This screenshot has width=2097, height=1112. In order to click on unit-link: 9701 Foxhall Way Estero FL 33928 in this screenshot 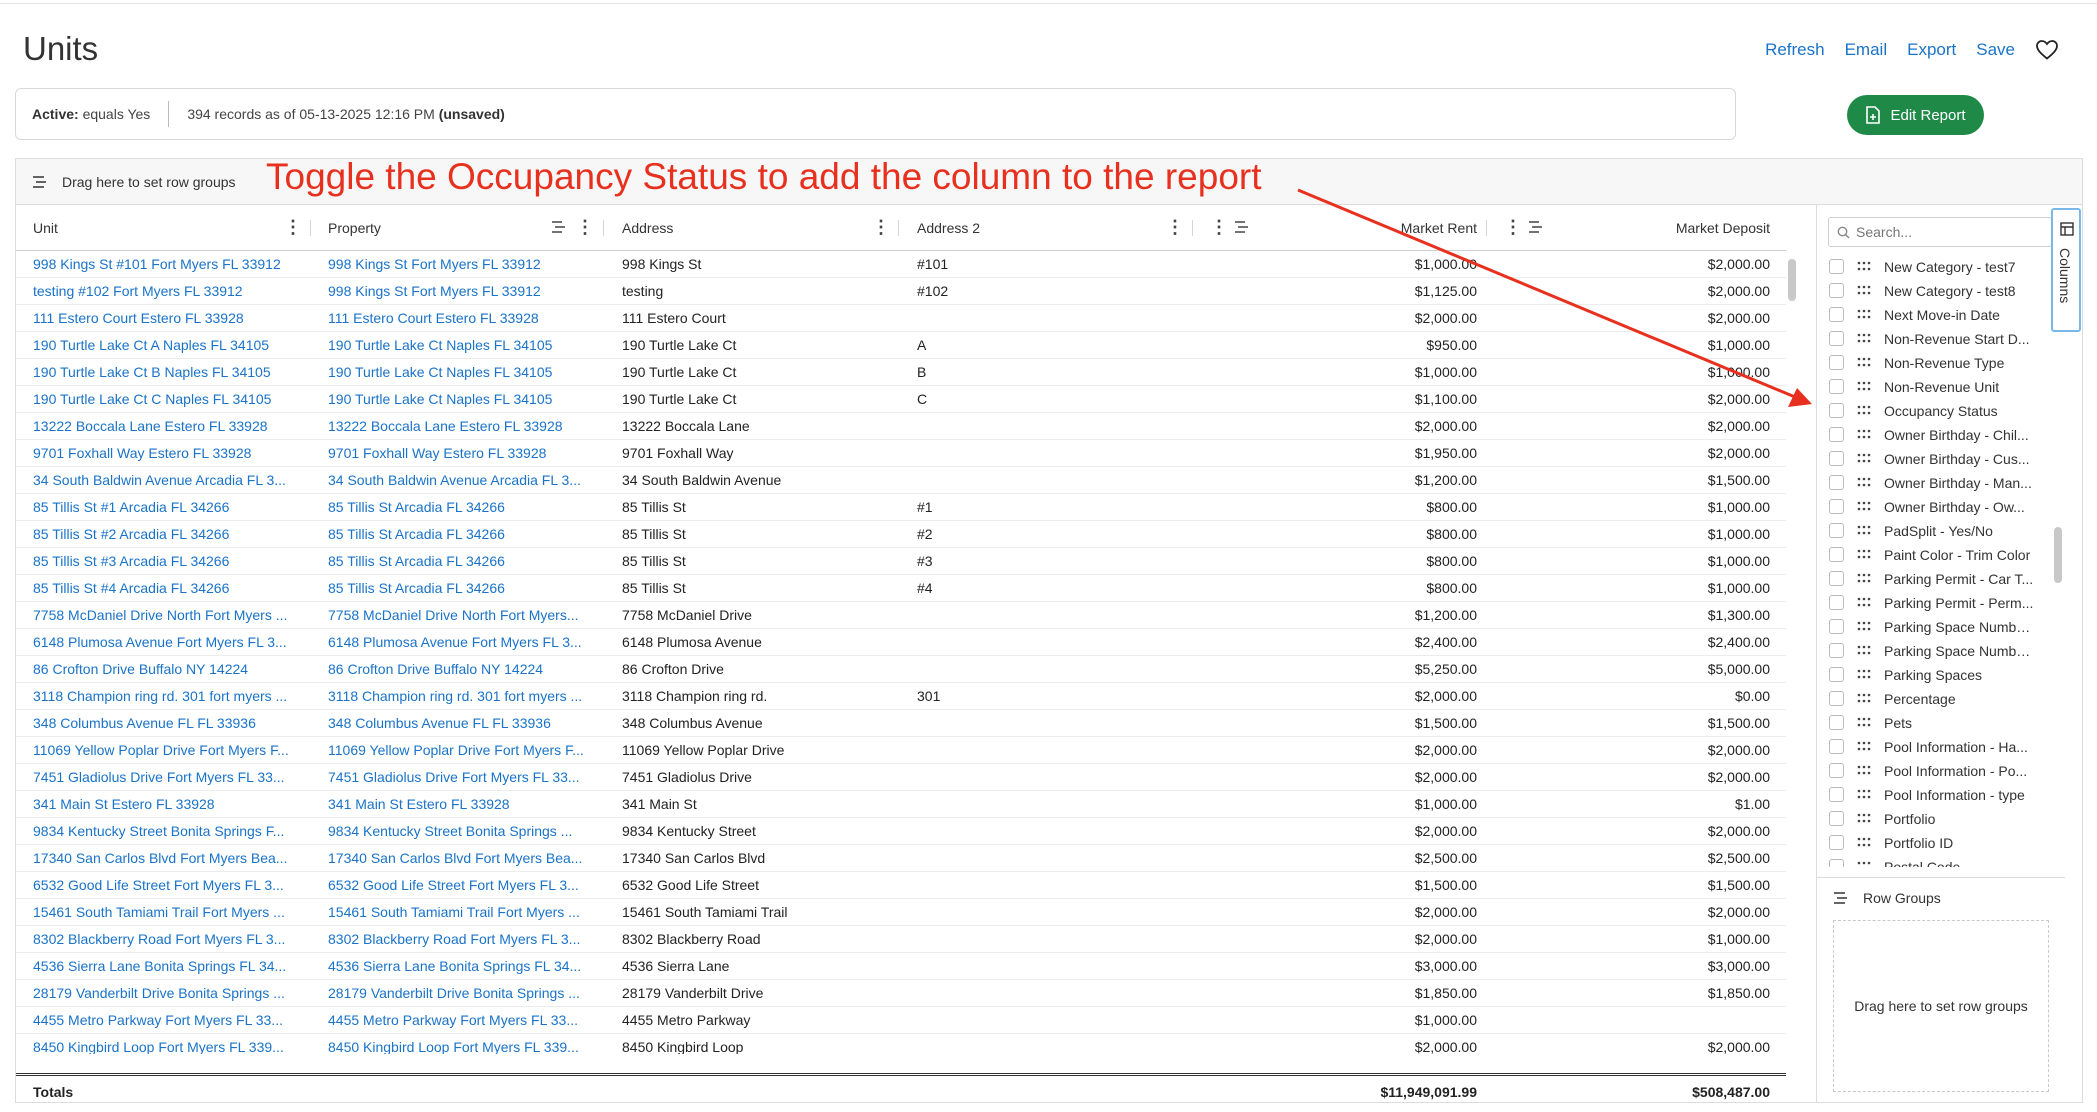, I will do `click(165, 453)`.